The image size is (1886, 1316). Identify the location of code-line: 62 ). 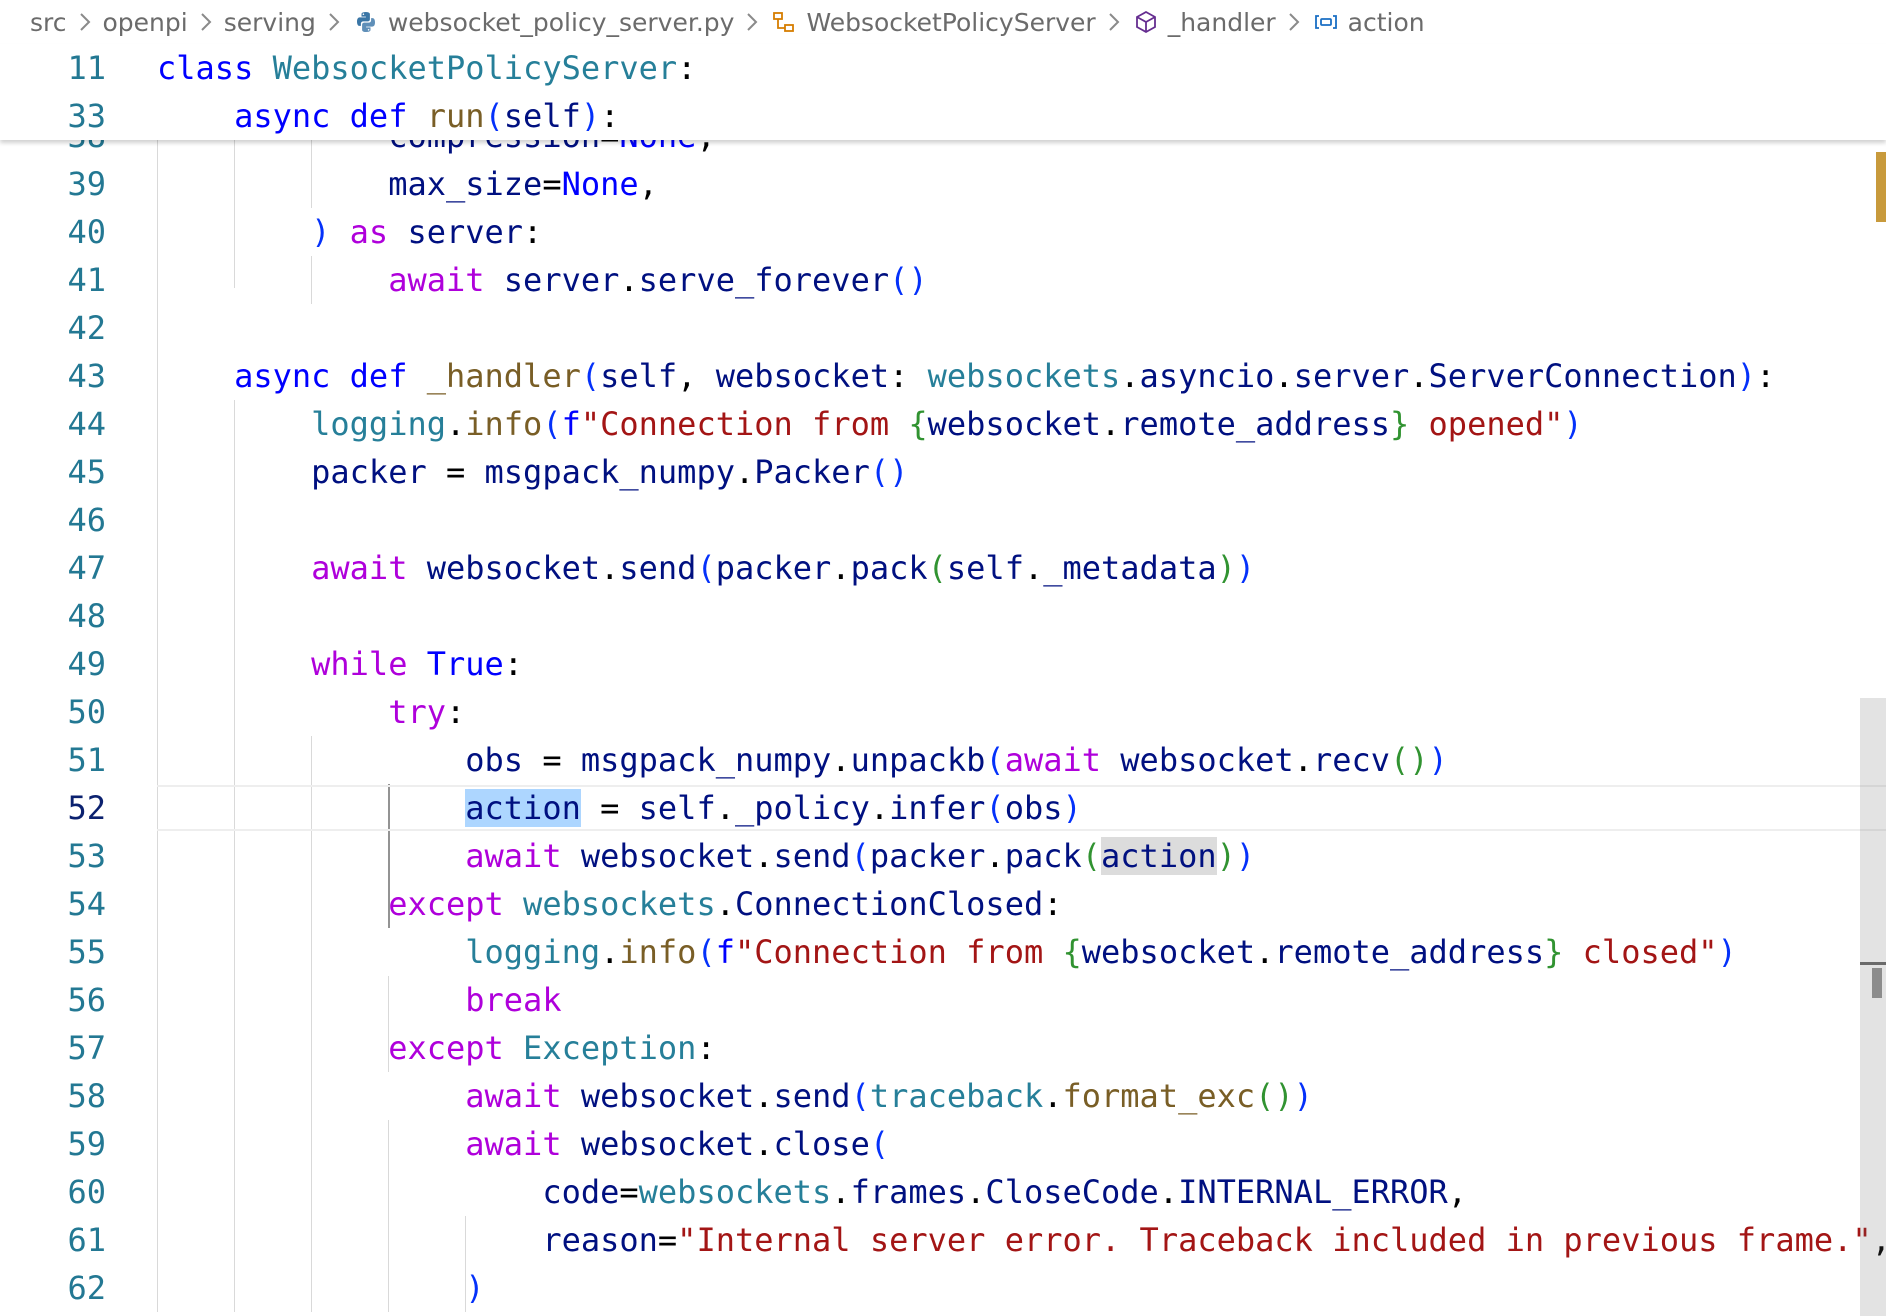
(943, 1288).